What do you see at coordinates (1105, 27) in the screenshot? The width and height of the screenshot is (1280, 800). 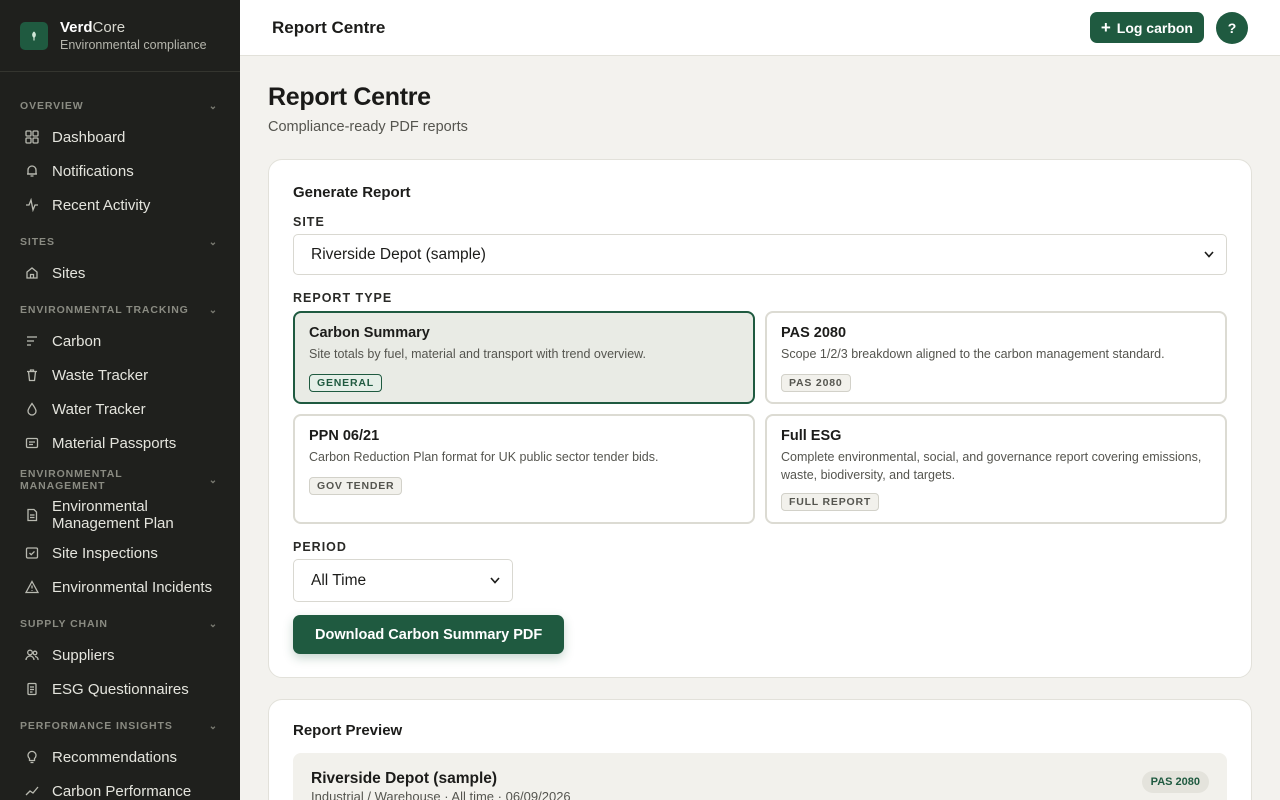 I see `plus-icon: +` at bounding box center [1105, 27].